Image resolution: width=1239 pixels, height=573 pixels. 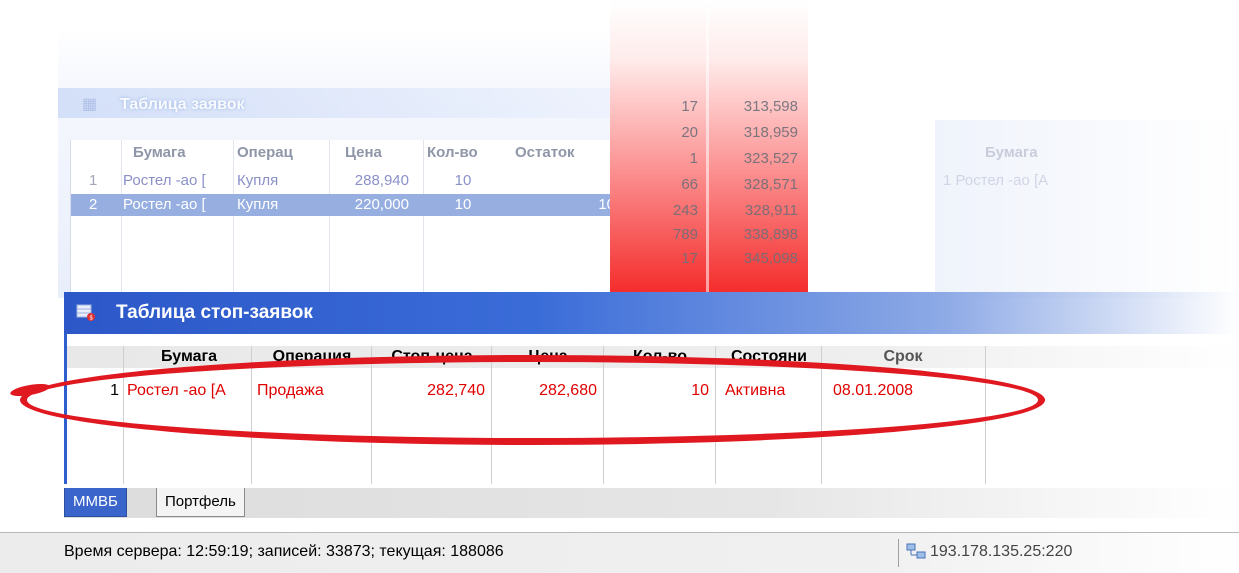 I want to click on orders-titlebar: ▦ Таблица заявок, so click(x=338, y=103).